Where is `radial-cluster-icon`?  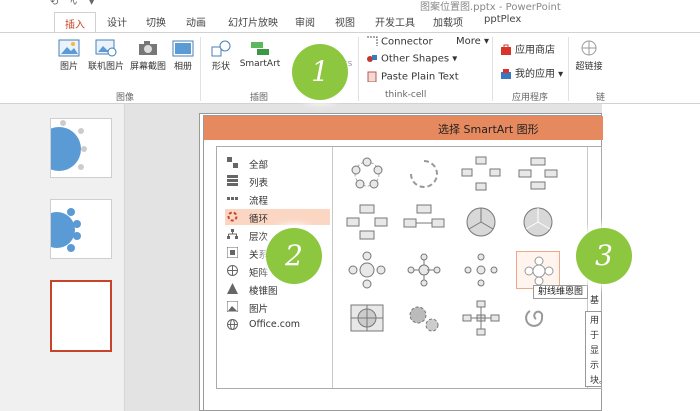 radial-cluster-icon is located at coordinates (424, 270).